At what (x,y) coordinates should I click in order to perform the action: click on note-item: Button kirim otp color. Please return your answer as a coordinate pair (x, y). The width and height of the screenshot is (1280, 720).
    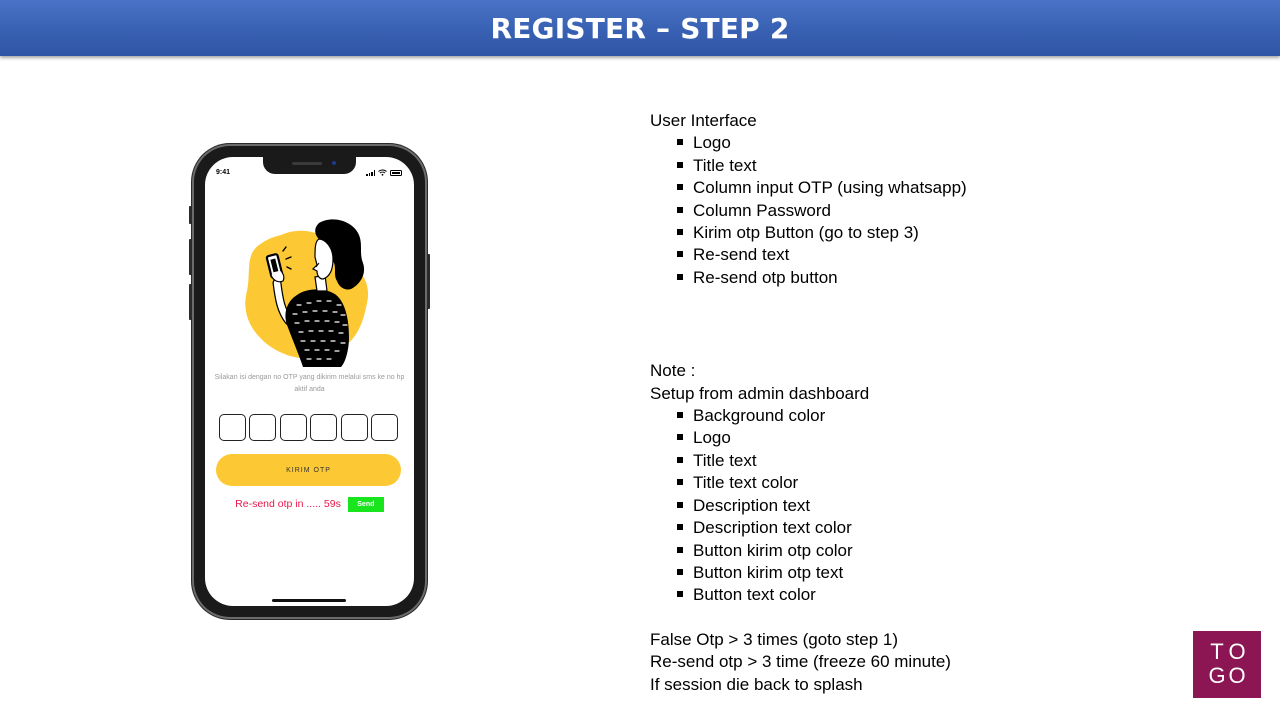
    Looking at the image, I should click on (930, 551).